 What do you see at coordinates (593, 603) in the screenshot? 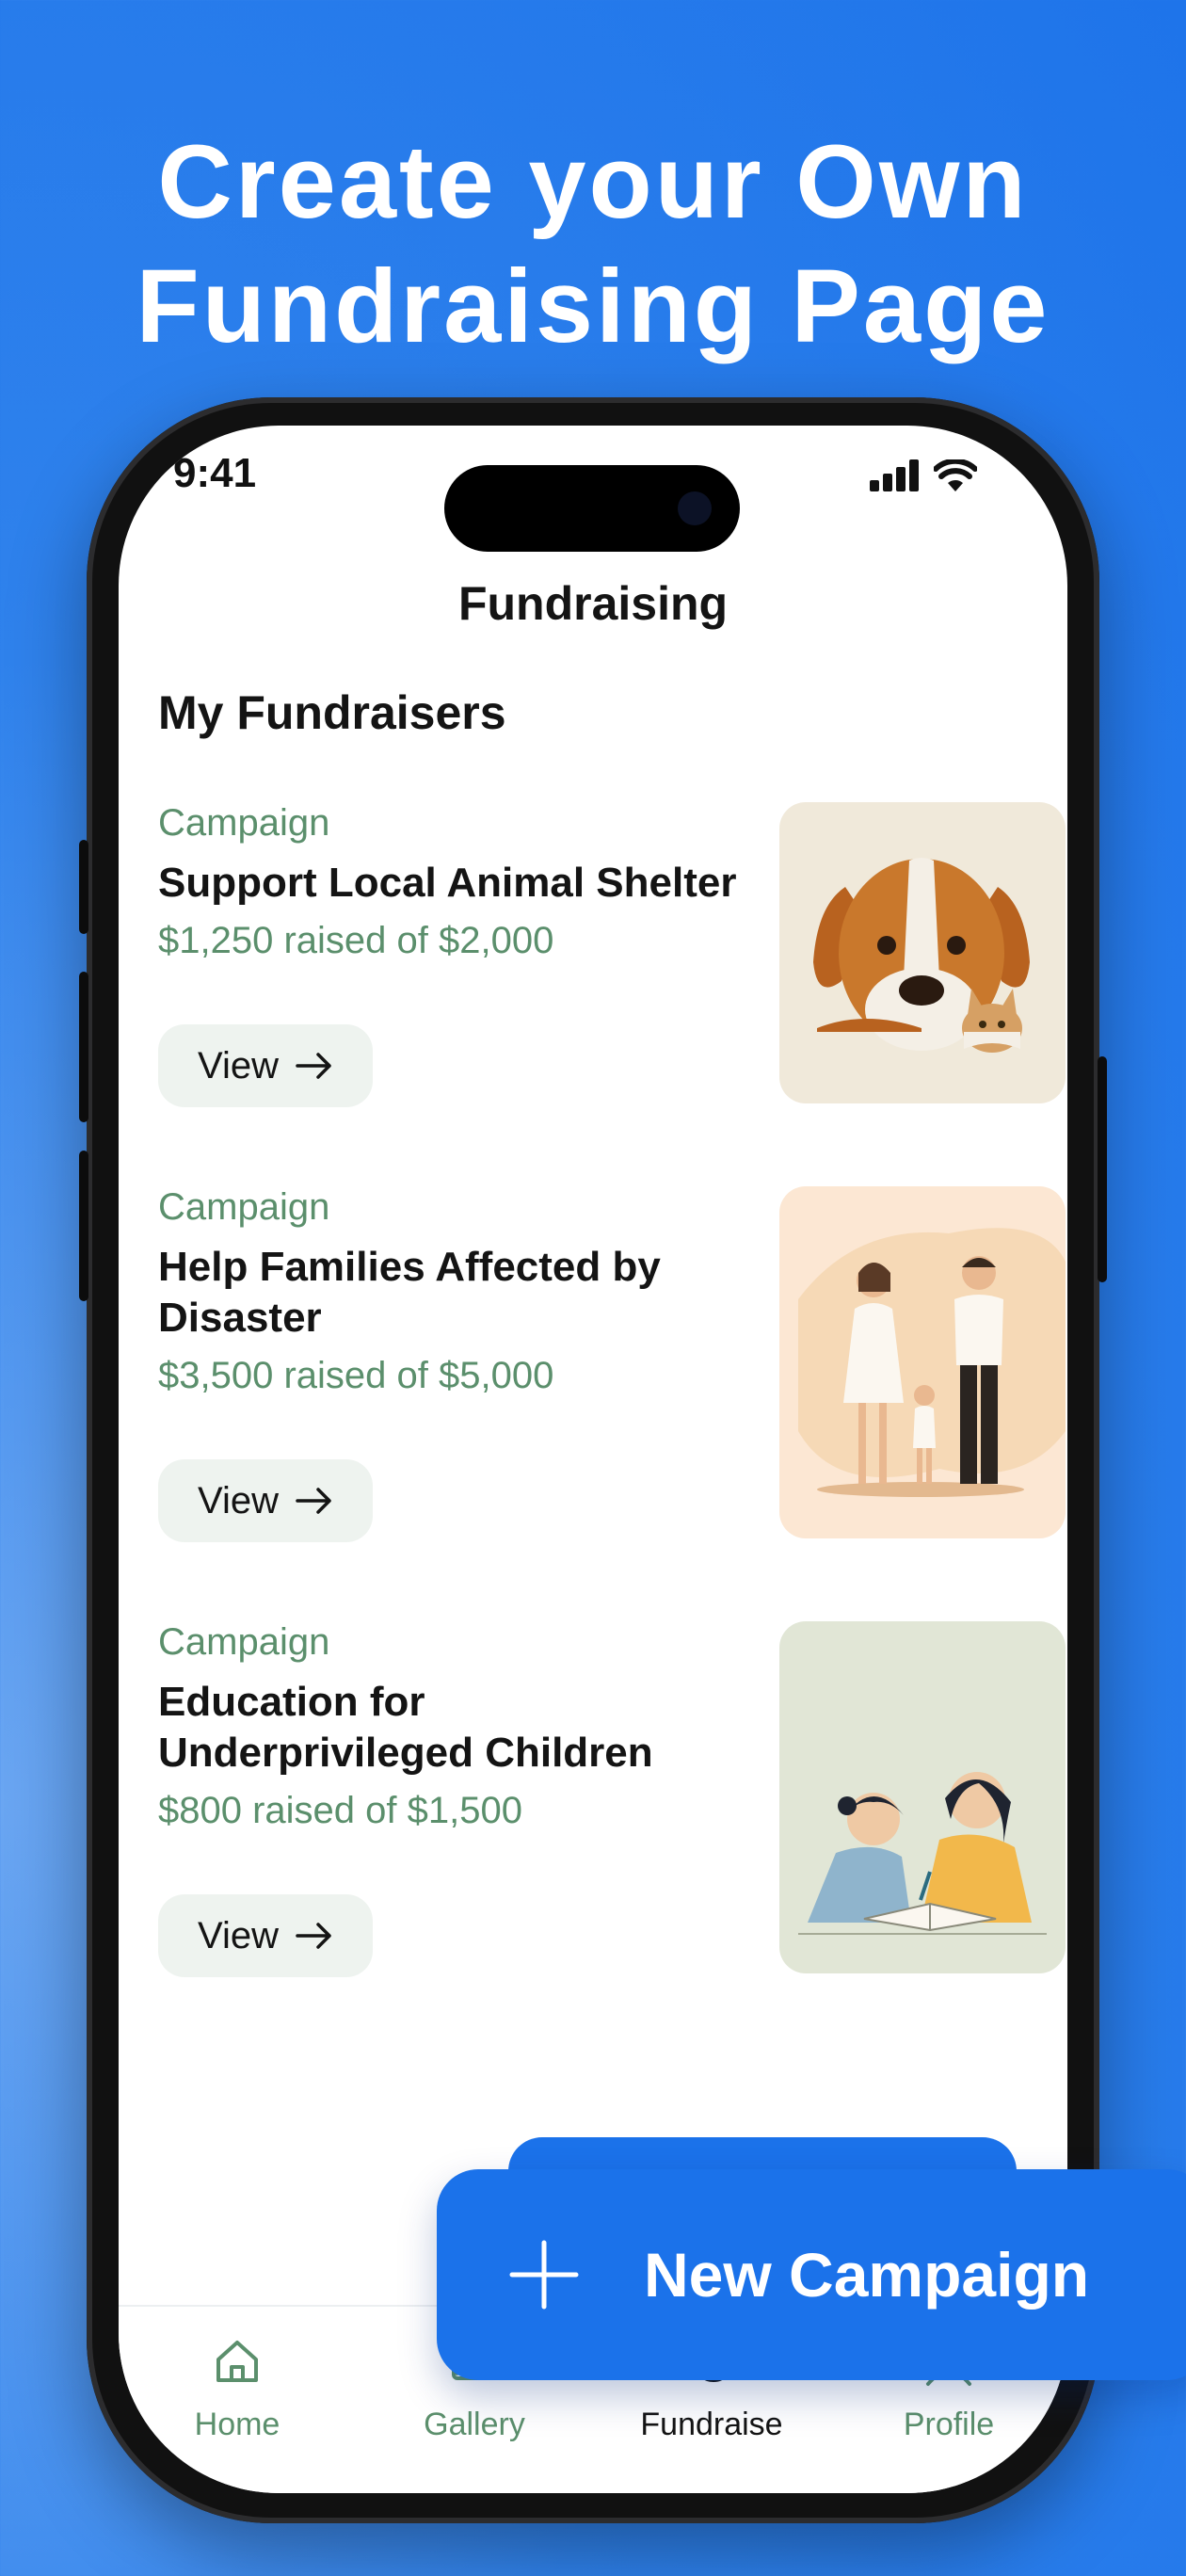
I see `page-title: Fundraising` at bounding box center [593, 603].